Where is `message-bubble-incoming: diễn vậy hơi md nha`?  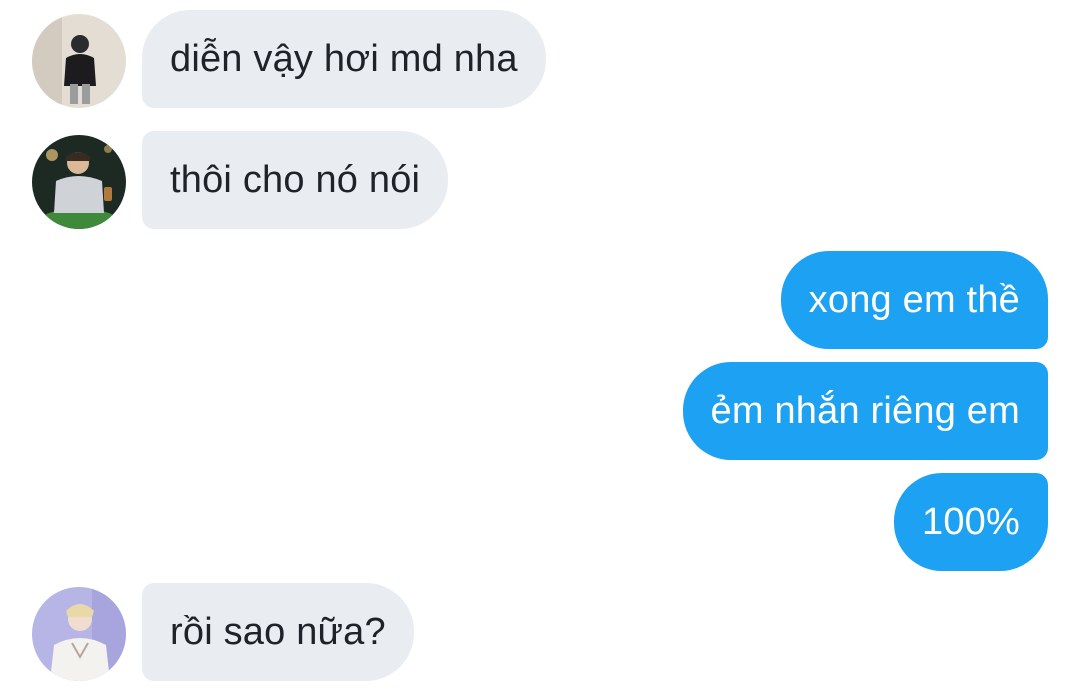
message-bubble-incoming: diễn vậy hơi md nha is located at coordinates (344, 59).